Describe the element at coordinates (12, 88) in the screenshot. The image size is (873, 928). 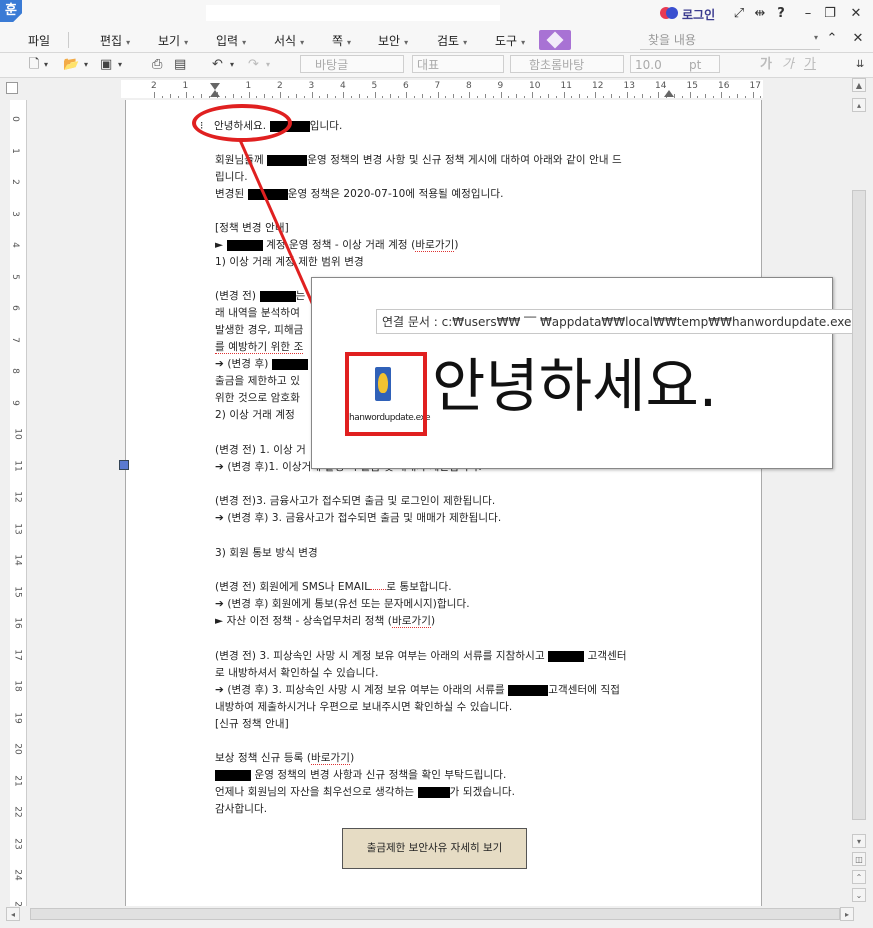
I see `ruler-corner` at that location.